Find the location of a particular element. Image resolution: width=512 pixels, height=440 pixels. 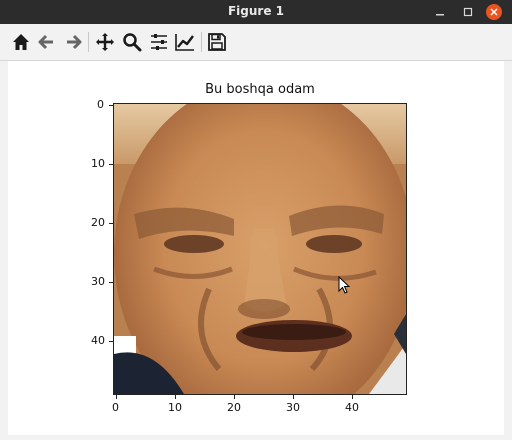

home-button is located at coordinates (21, 42).